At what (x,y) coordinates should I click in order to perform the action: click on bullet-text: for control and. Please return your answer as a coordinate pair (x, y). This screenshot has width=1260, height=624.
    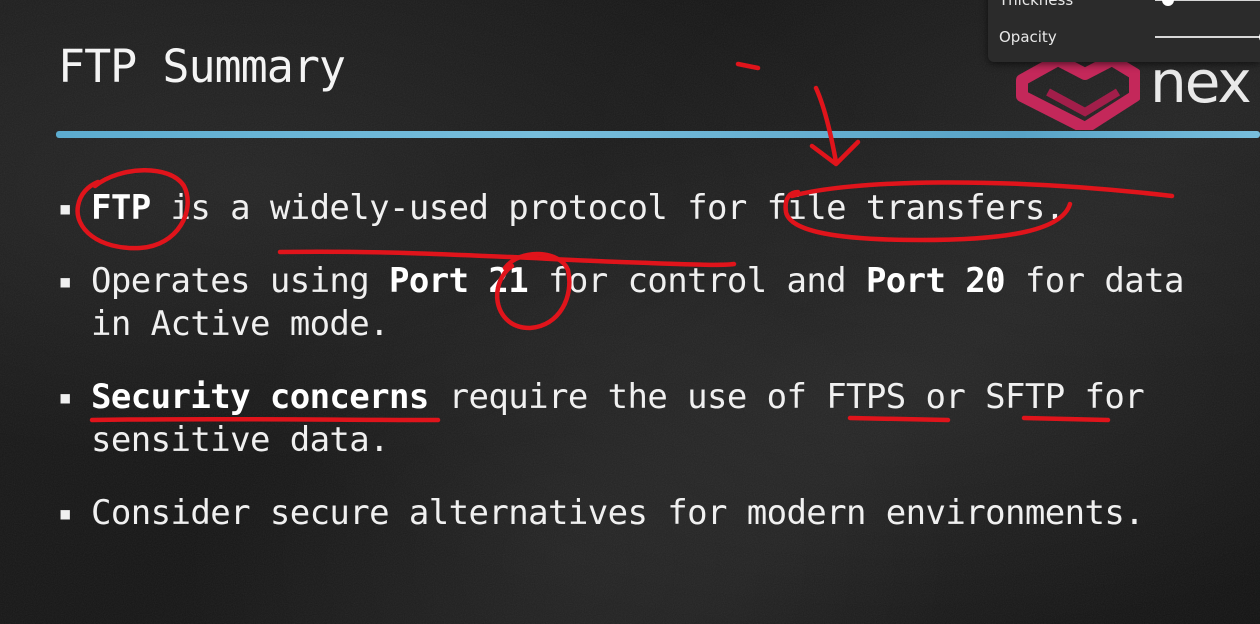
    Looking at the image, I should click on (697, 281).